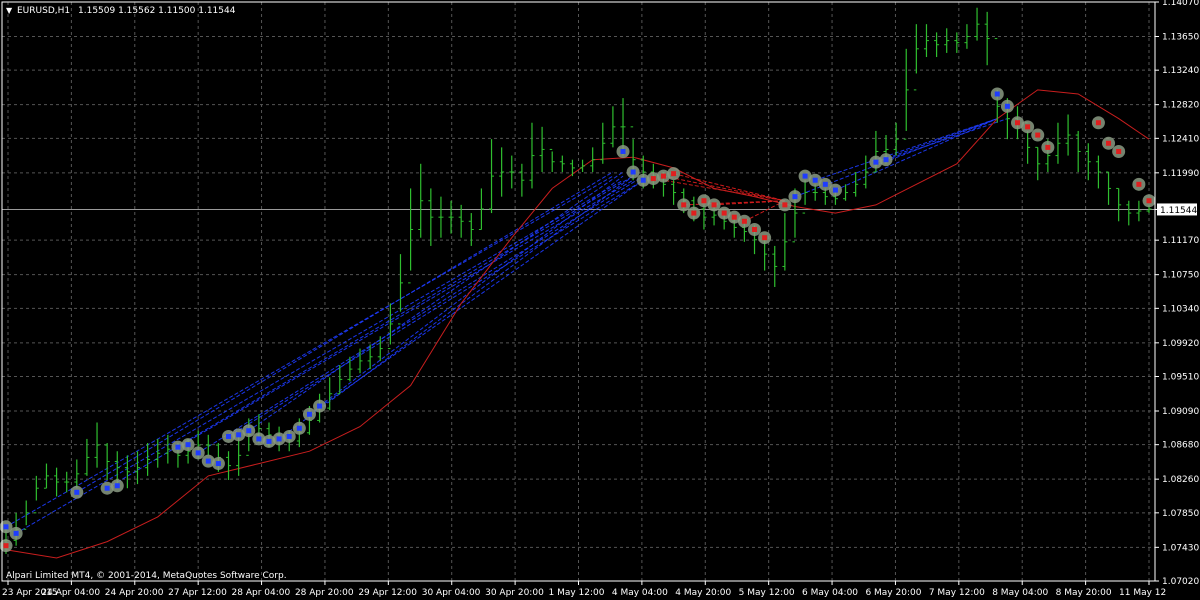 The width and height of the screenshot is (1200, 600). What do you see at coordinates (577, 593) in the screenshot?
I see `time-tick-label: 1 May 12:00` at bounding box center [577, 593].